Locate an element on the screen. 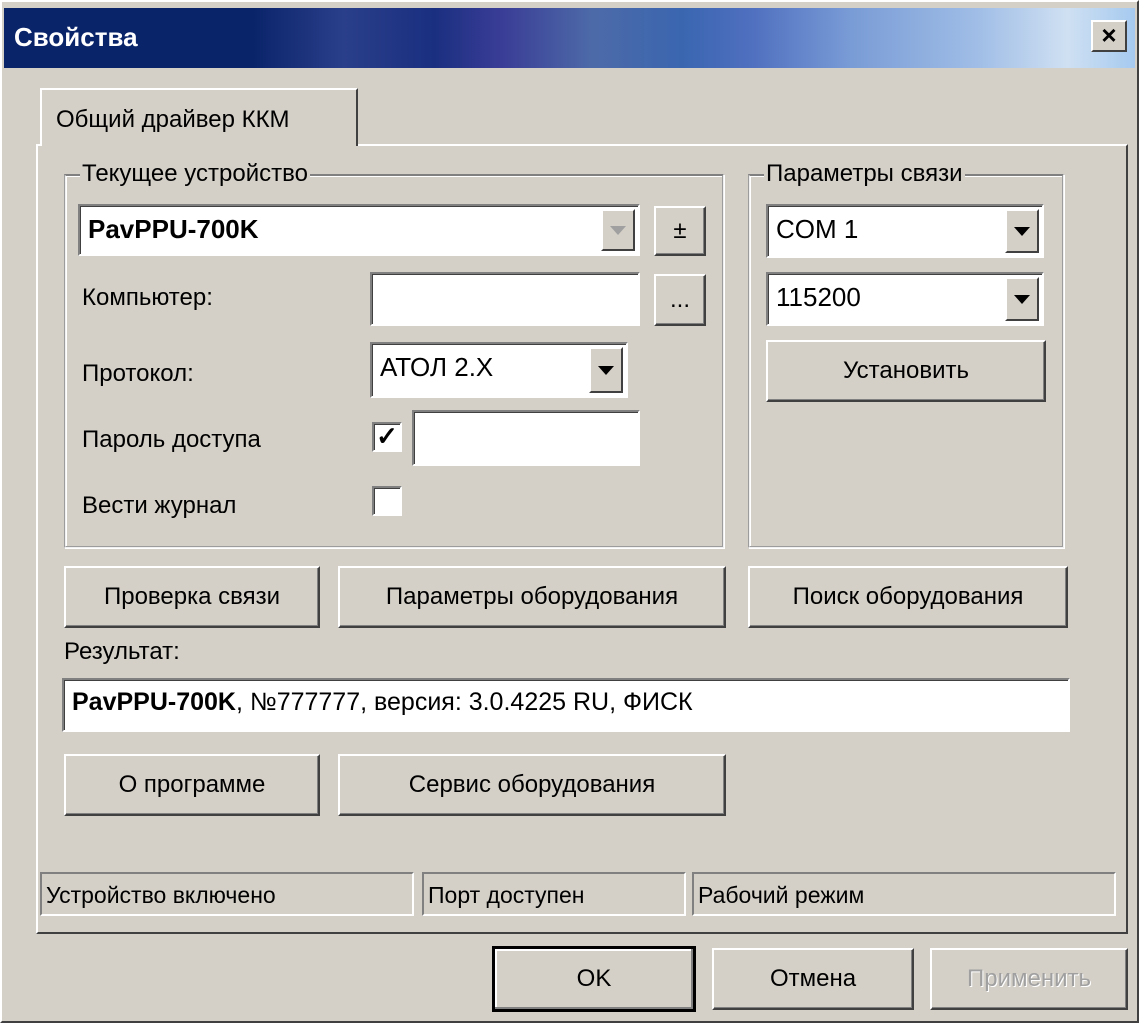 The width and height of the screenshot is (1139, 1023). device-select-value: PavPPU-700K is located at coordinates (173, 229).